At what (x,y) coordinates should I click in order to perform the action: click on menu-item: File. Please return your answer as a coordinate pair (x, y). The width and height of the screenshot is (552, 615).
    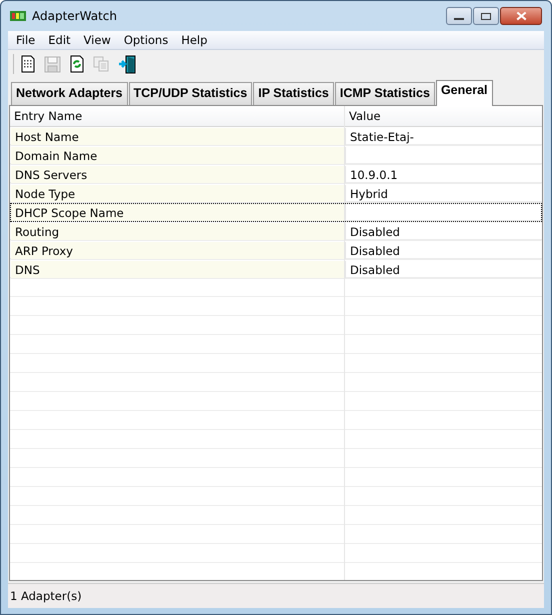
    Looking at the image, I should click on (26, 40).